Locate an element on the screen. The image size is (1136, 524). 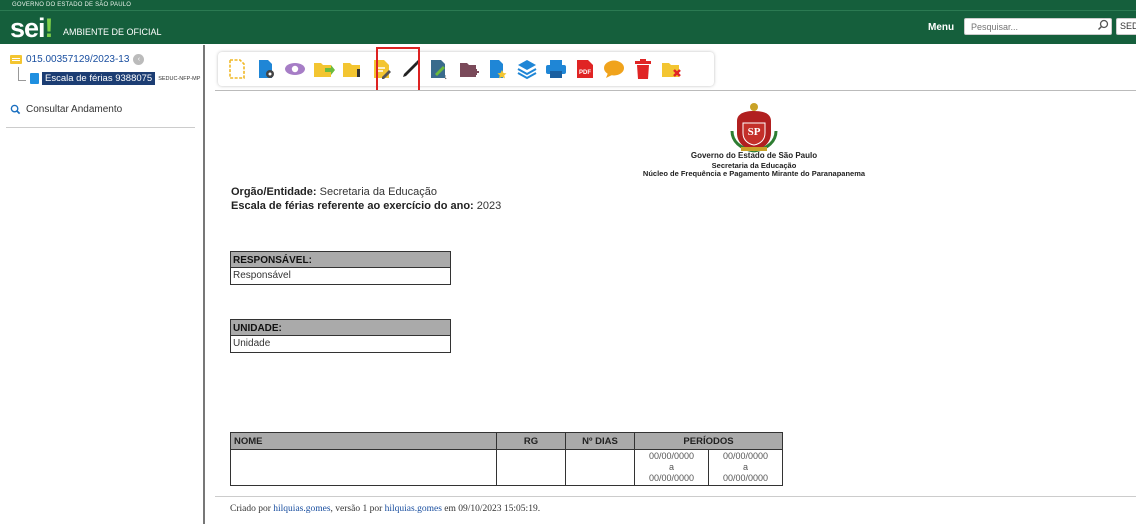
unidade-value: Unidade is located at coordinates (252, 343).